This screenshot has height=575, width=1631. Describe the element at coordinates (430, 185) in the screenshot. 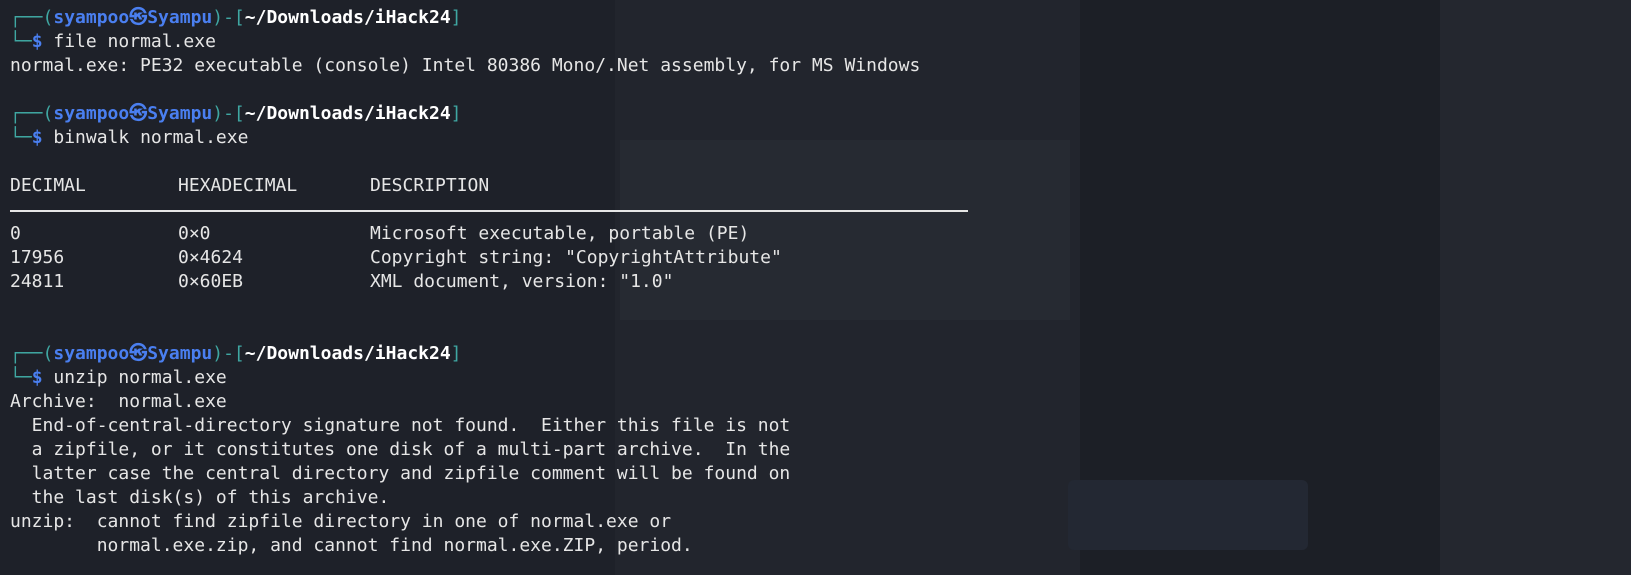

I see `column-header-description: DESCRIPTION` at that location.